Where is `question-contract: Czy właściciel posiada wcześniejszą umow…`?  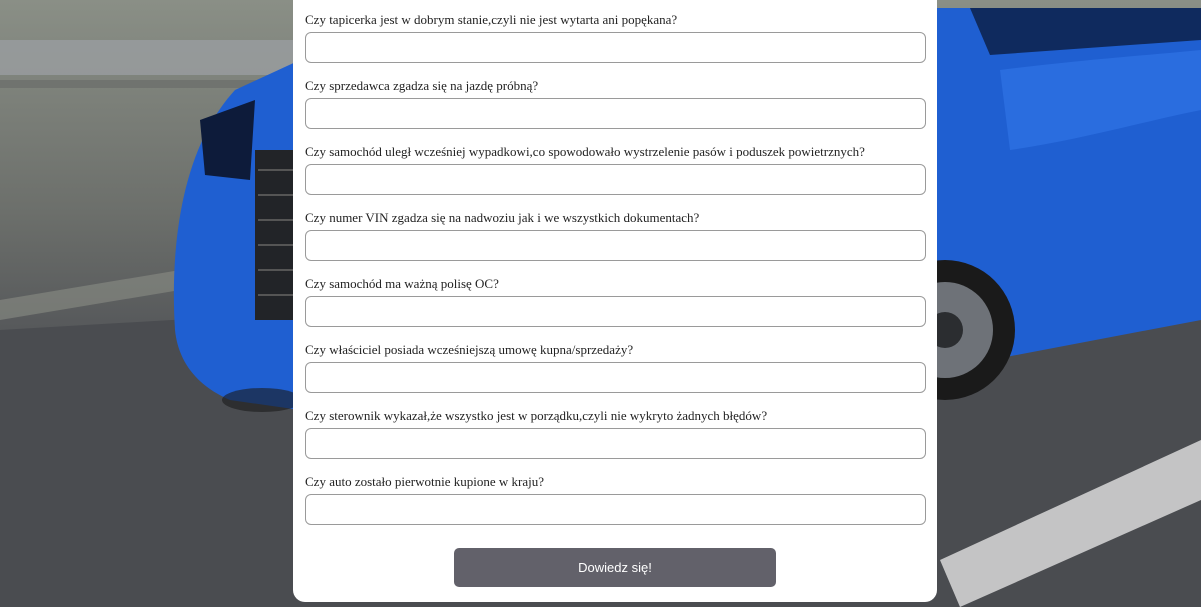
question-contract: Czy właściciel posiada wcześniejszą umow… is located at coordinates (615, 375).